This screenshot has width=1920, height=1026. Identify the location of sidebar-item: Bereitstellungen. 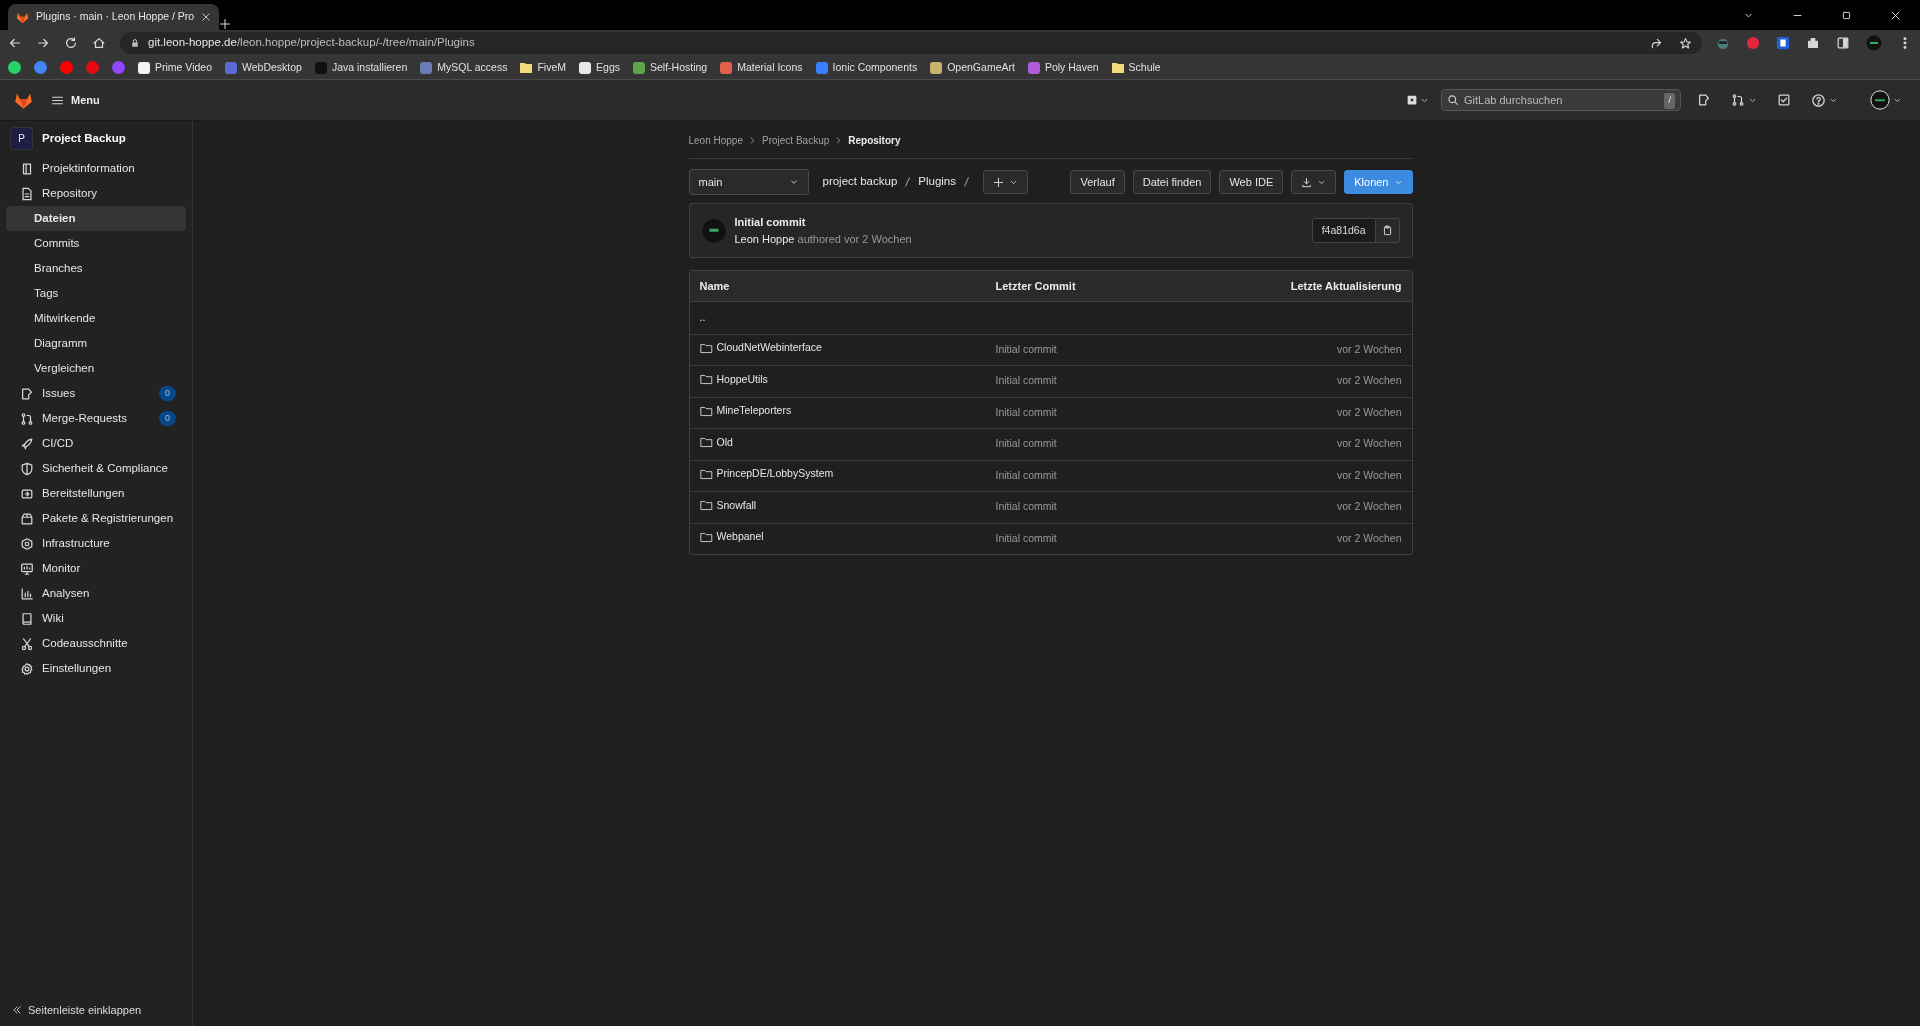
(96, 493).